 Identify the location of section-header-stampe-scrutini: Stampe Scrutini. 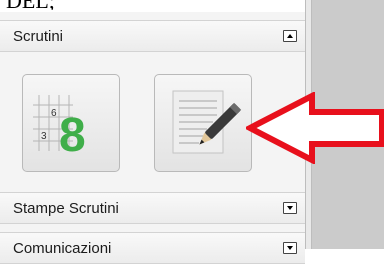
(152, 208).